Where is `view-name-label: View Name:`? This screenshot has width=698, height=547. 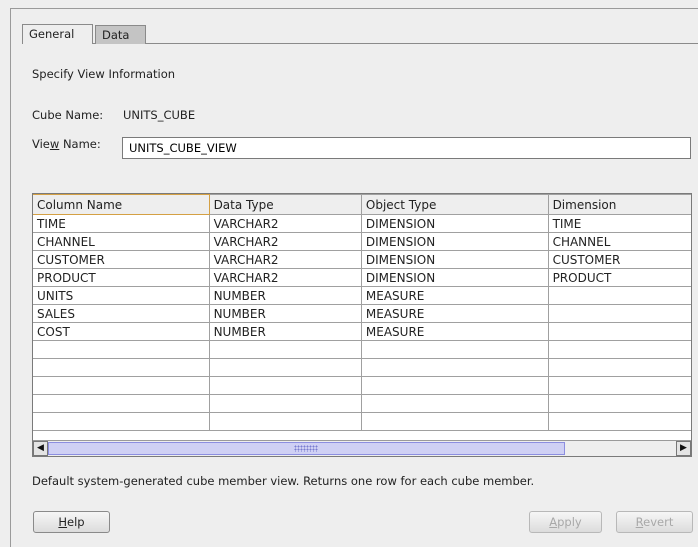
view-name-label: View Name: is located at coordinates (66, 144).